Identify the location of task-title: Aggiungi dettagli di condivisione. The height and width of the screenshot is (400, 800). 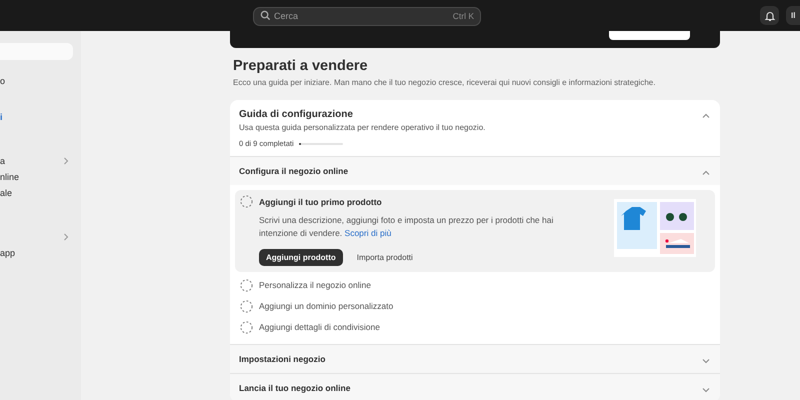
(319, 327).